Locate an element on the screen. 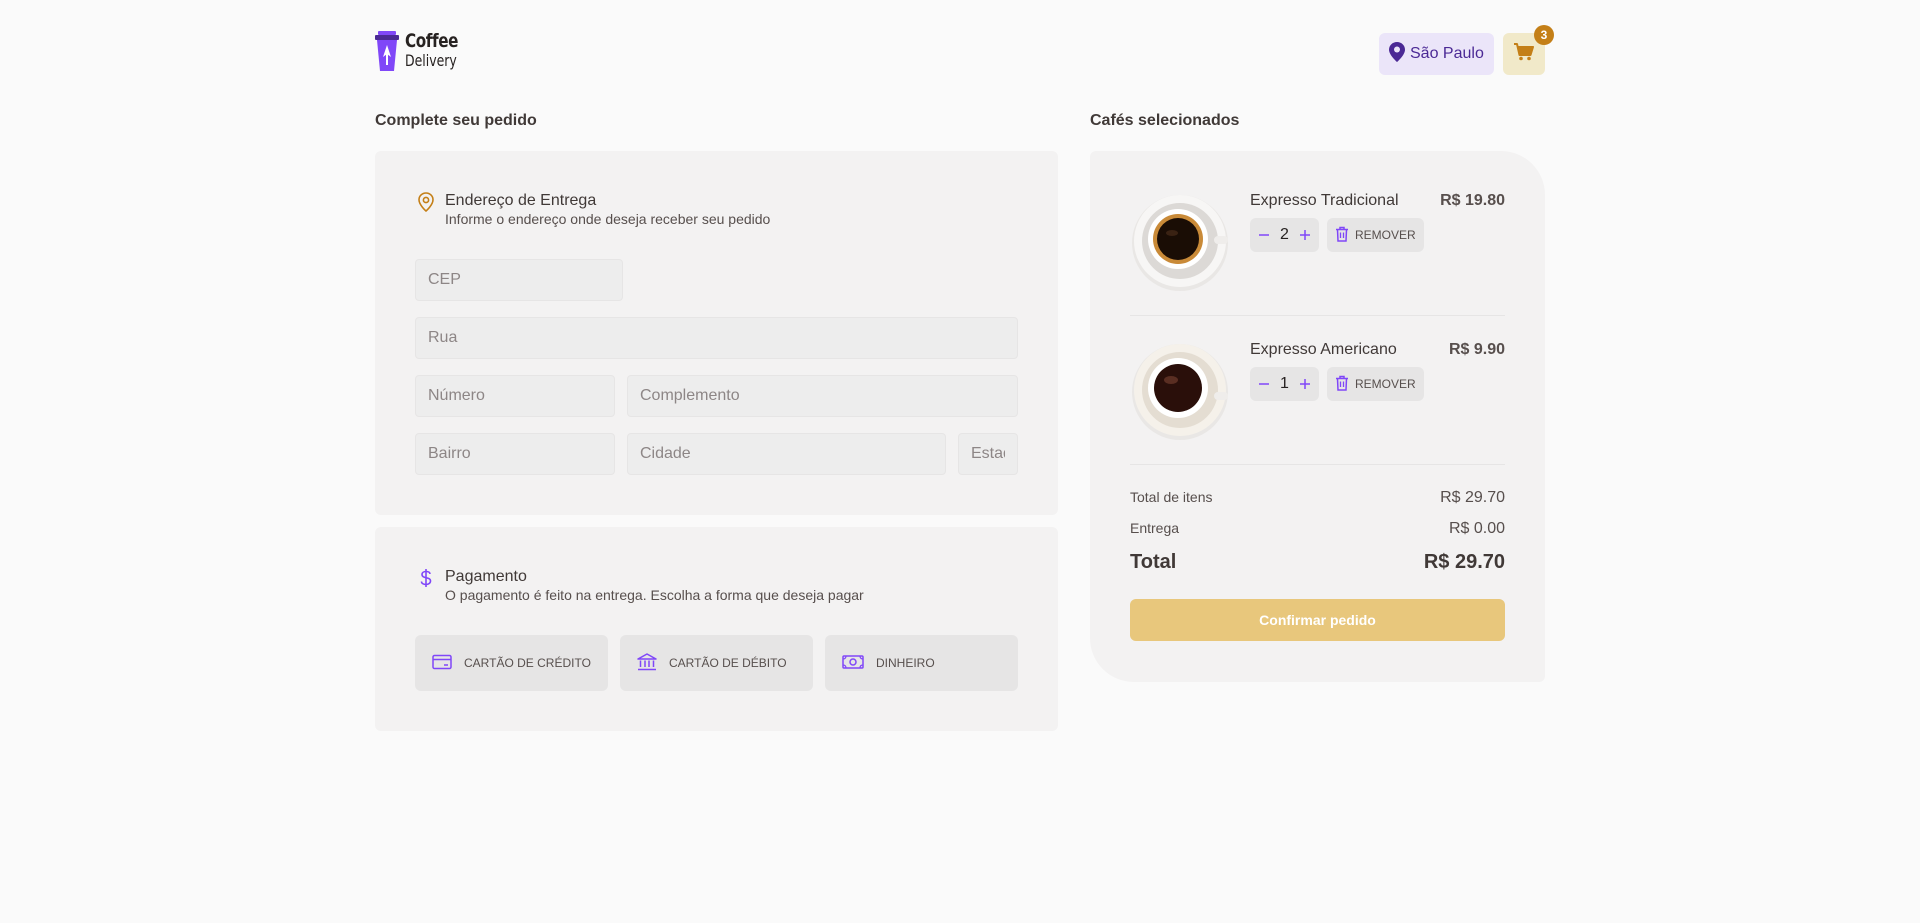  dollar-sign-icon is located at coordinates (426, 585).